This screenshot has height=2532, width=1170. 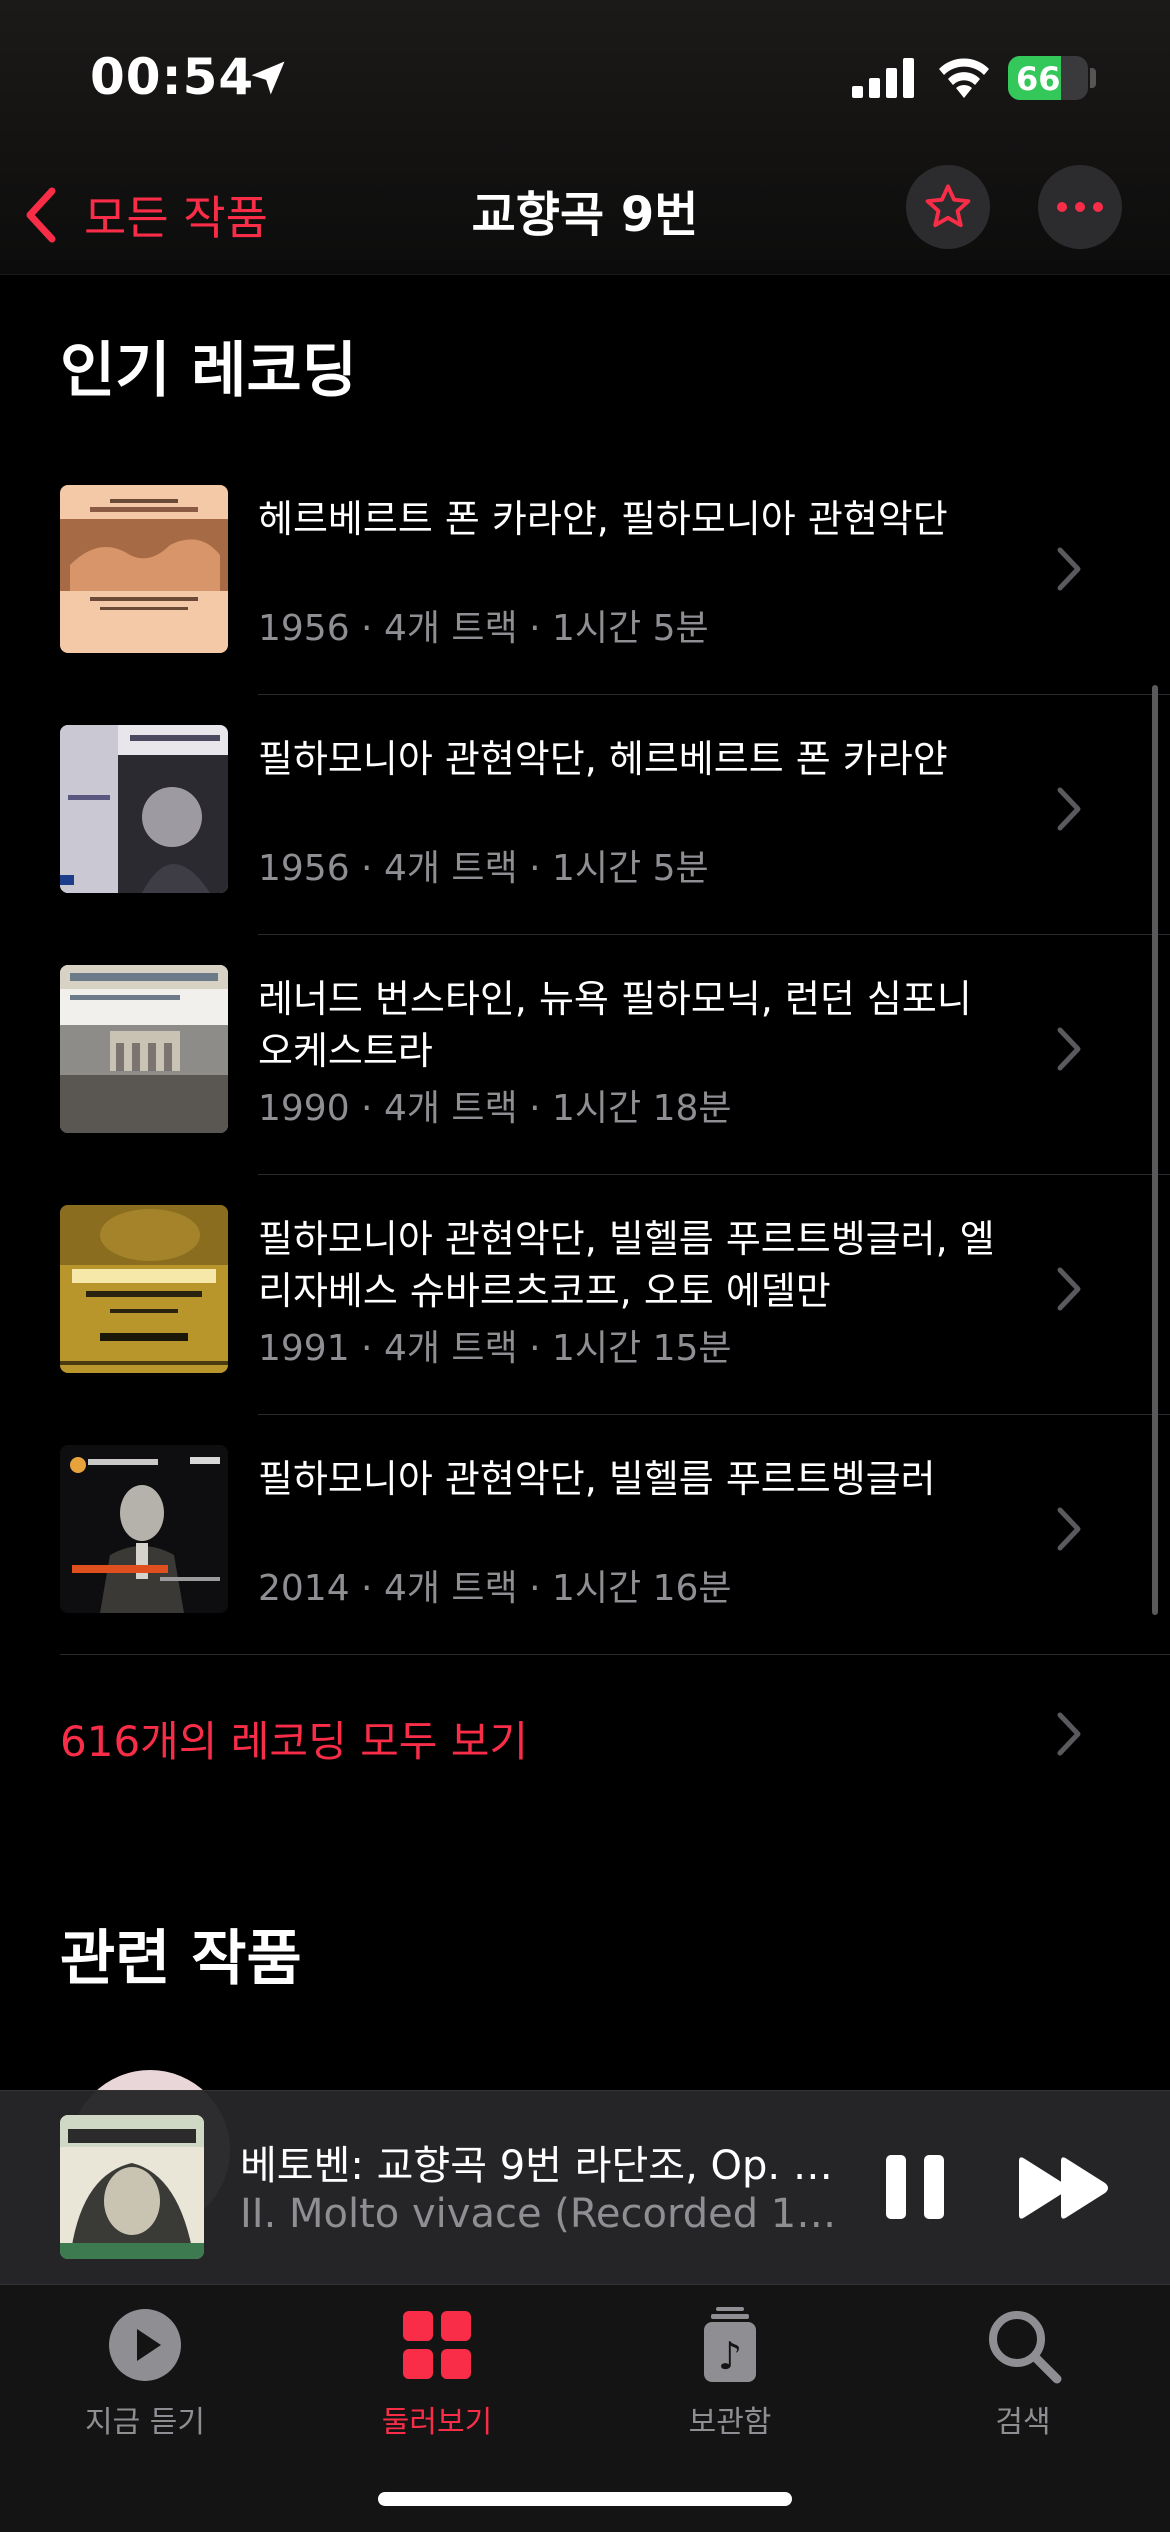 I want to click on see-all-recordings-button: 616개의 레코딩 모두 보기, so click(x=585, y=1735).